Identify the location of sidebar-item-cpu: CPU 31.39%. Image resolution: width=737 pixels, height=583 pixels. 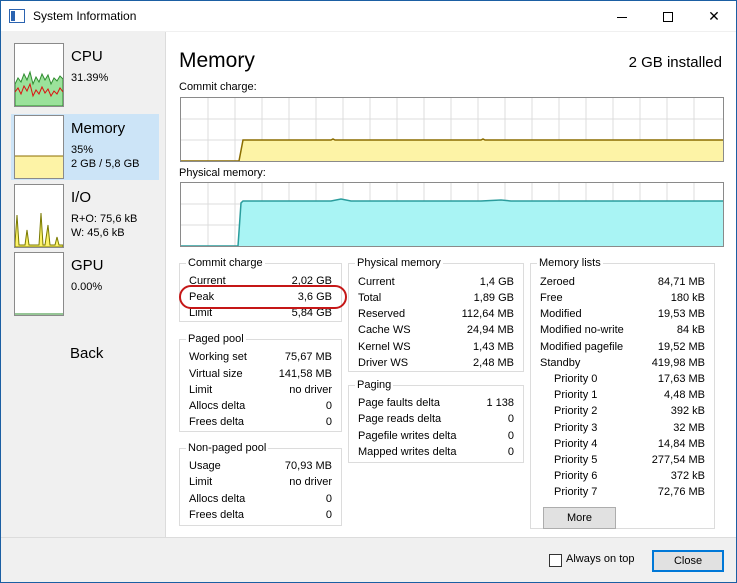
(85, 75).